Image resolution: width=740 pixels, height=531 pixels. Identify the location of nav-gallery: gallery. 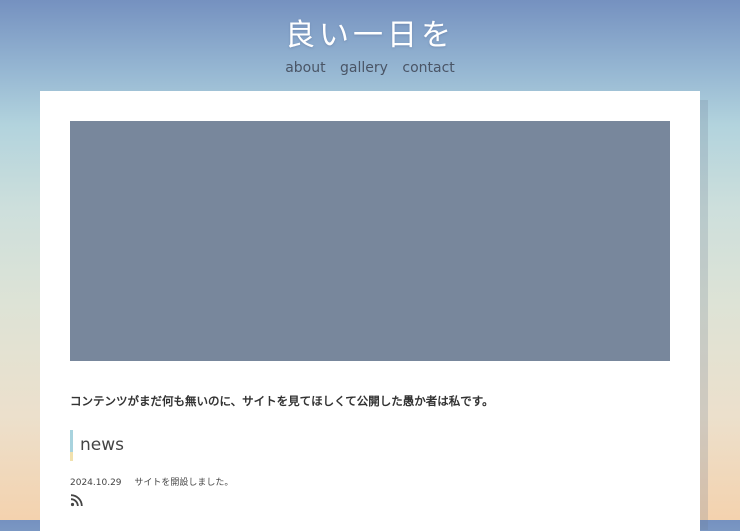
(364, 68).